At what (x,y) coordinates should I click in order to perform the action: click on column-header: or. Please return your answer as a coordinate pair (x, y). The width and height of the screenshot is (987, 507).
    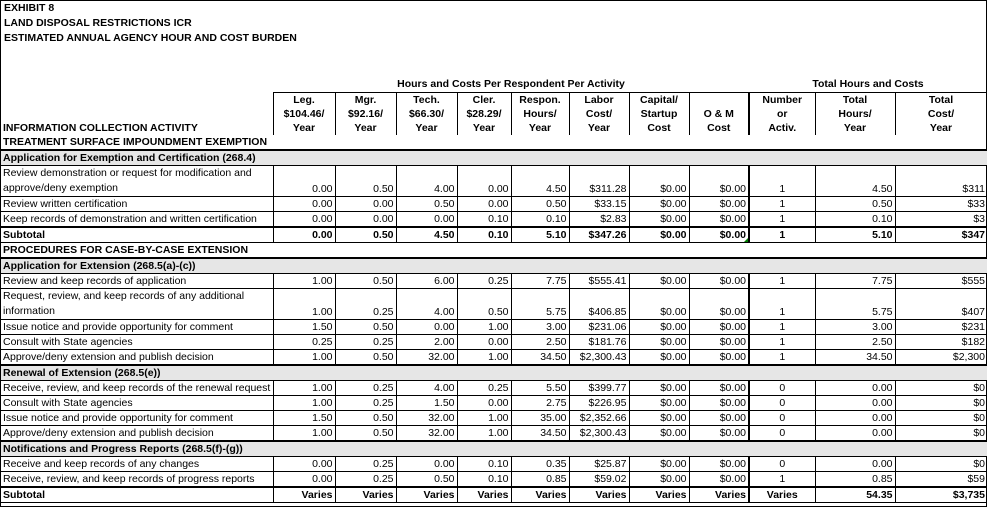
    Looking at the image, I should click on (782, 114).